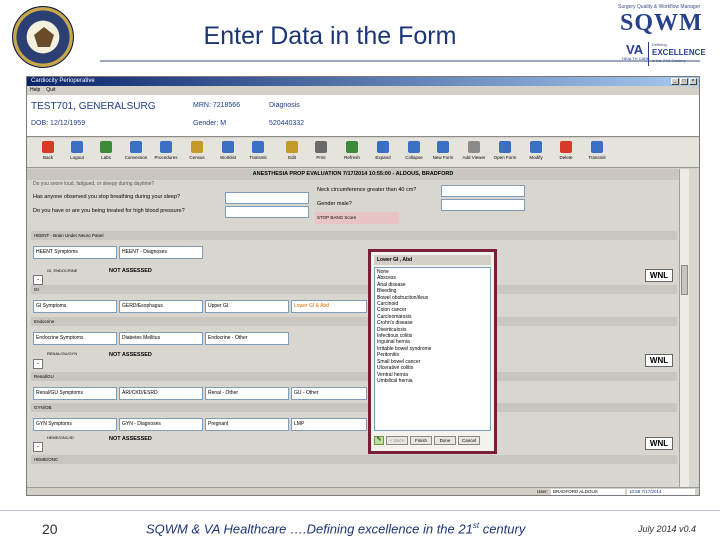  I want to click on toolbar-button-add-viewer: Add Viewer, so click(474, 153).